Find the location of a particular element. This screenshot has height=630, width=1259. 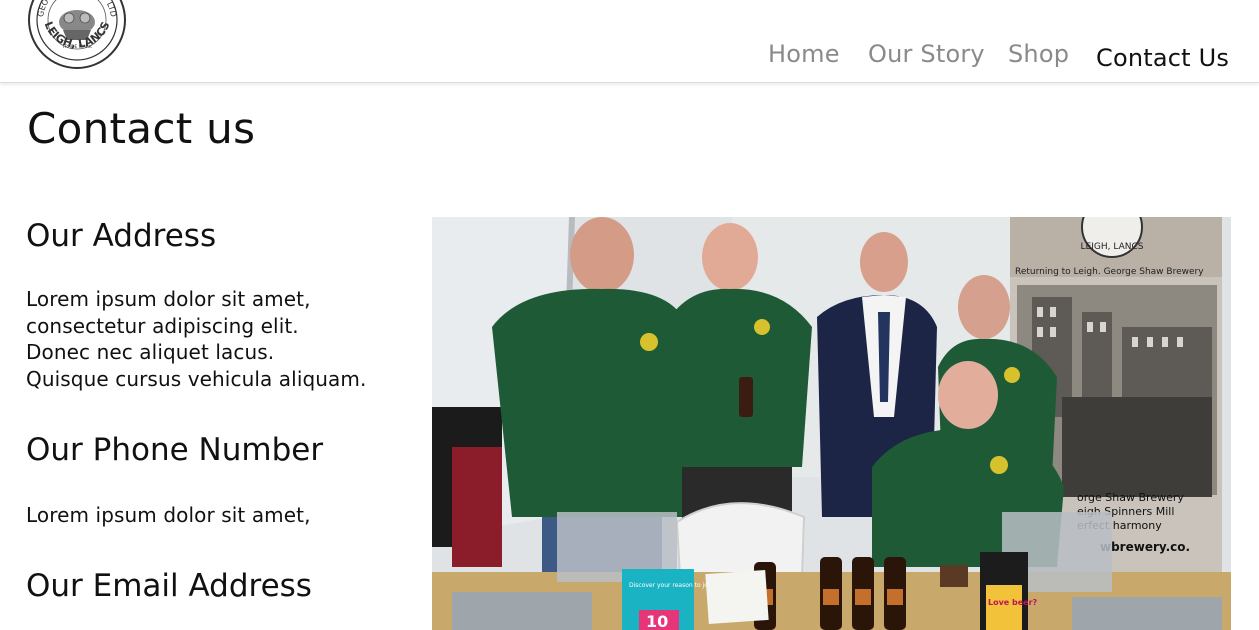

banner-caption: Returning to Leigh. George Shaw Brewery is located at coordinates (1109, 272).